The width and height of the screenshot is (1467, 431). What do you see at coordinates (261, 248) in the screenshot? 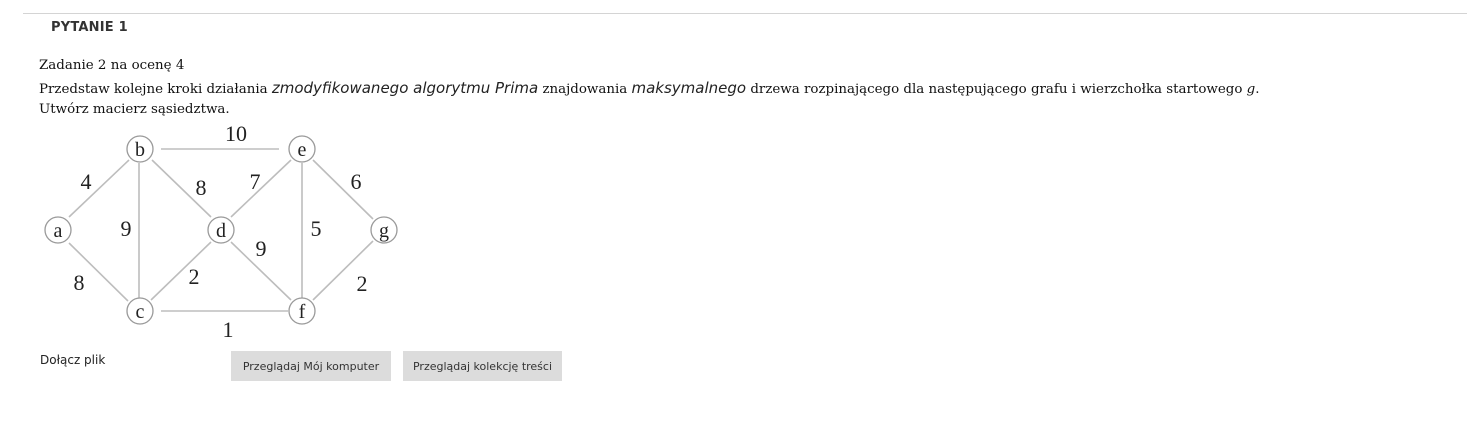
I see `weight-d-f: 9` at bounding box center [261, 248].